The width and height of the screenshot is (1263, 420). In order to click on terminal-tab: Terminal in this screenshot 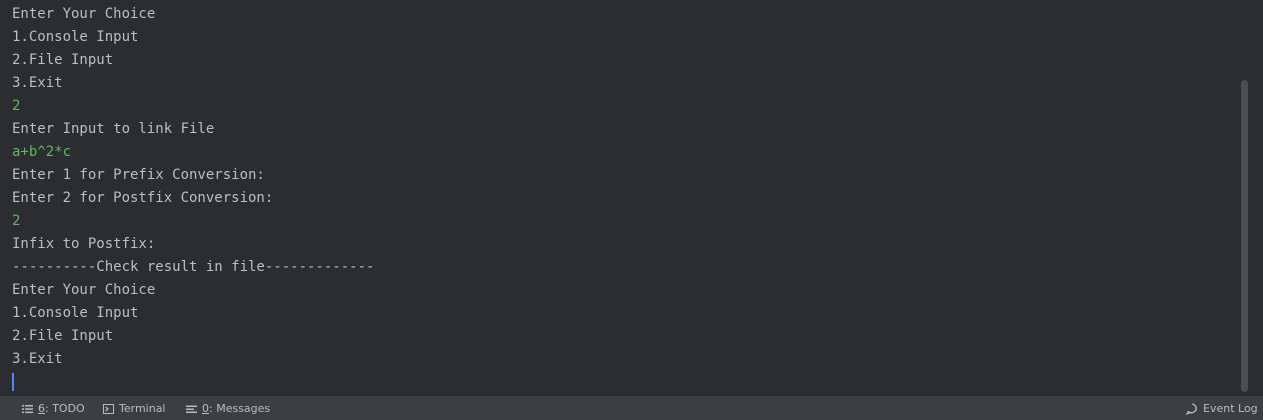, I will do `click(134, 408)`.